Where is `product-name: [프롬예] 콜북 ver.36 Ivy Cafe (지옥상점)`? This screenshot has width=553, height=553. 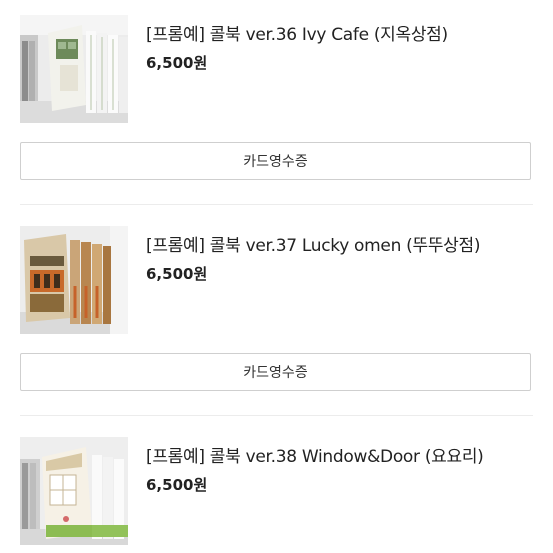
product-name: [프롬예] 콜북 ver.36 Ivy Cafe (지옥상점) is located at coordinates (297, 32).